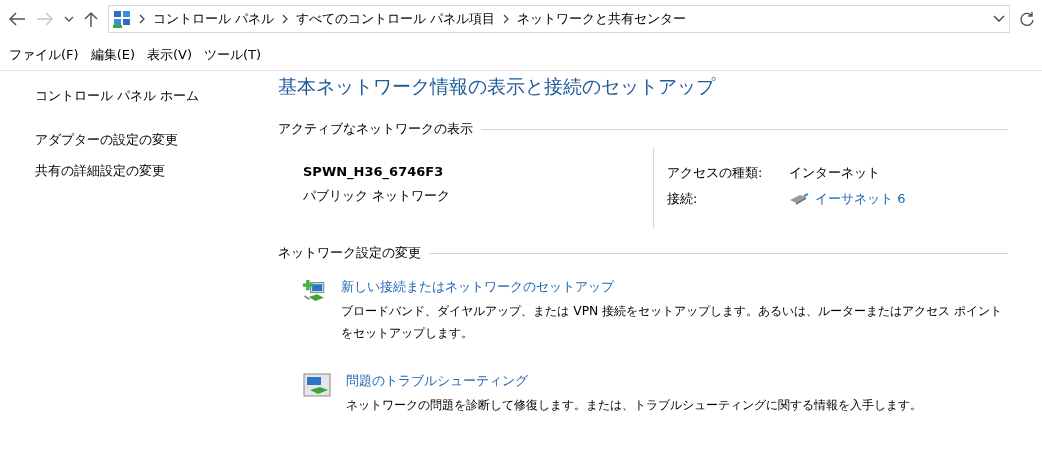  What do you see at coordinates (437, 381) in the screenshot?
I see `task-link: 問題のトラブルシューティング` at bounding box center [437, 381].